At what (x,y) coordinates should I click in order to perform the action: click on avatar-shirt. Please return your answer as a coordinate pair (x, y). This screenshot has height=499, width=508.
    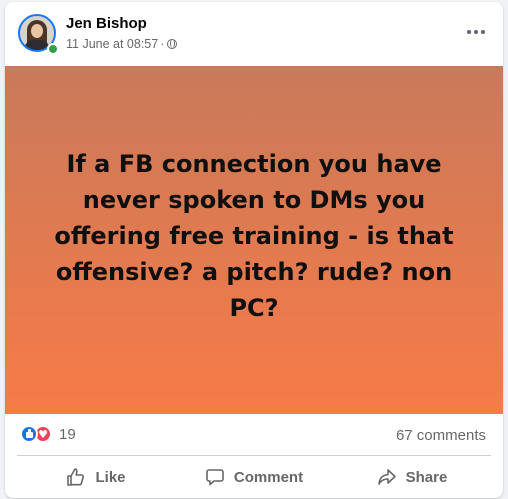
    Looking at the image, I should click on (37, 45).